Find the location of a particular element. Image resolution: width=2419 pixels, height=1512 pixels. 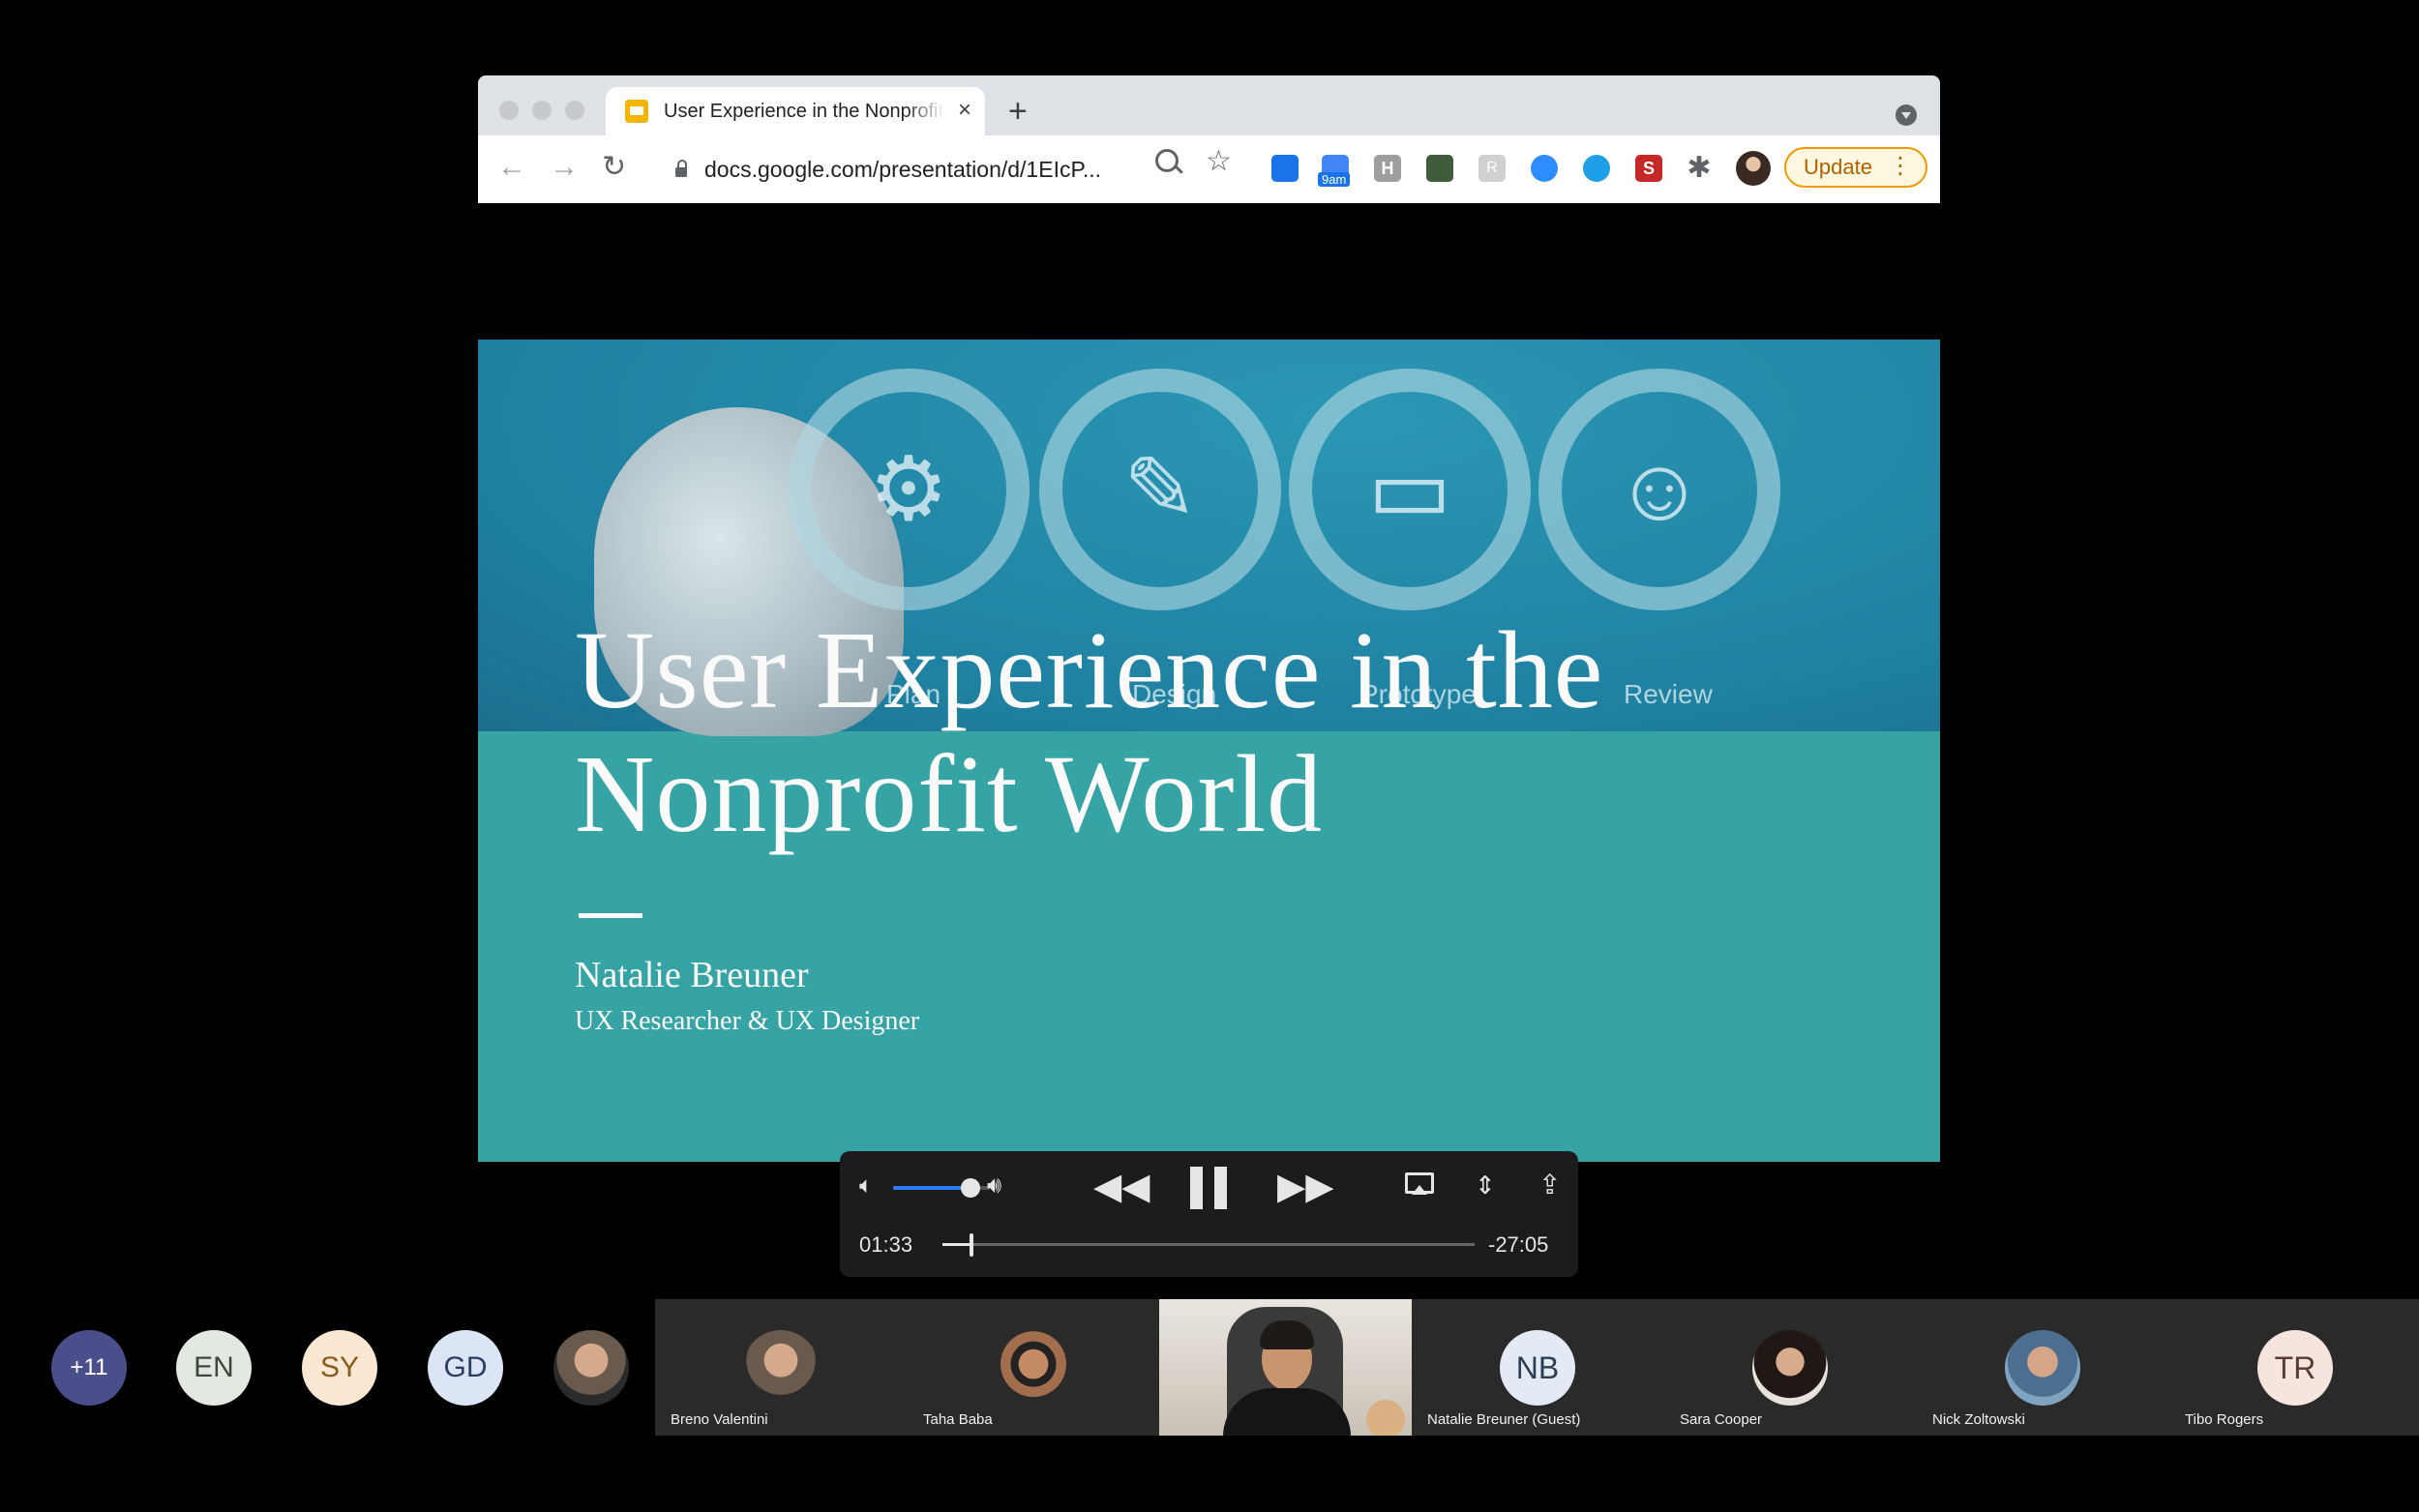

r-extension-icon: R is located at coordinates (1492, 169).